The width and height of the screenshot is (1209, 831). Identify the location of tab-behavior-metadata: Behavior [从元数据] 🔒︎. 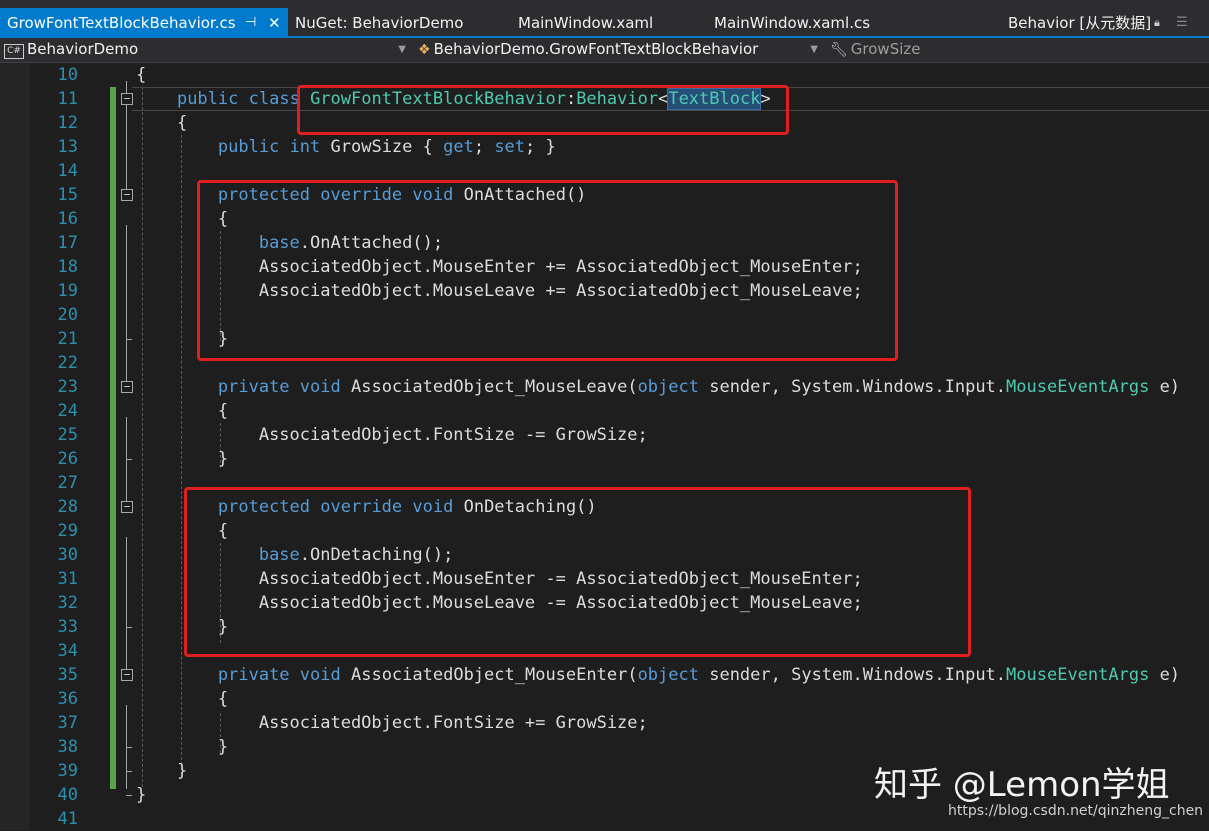
(1084, 23).